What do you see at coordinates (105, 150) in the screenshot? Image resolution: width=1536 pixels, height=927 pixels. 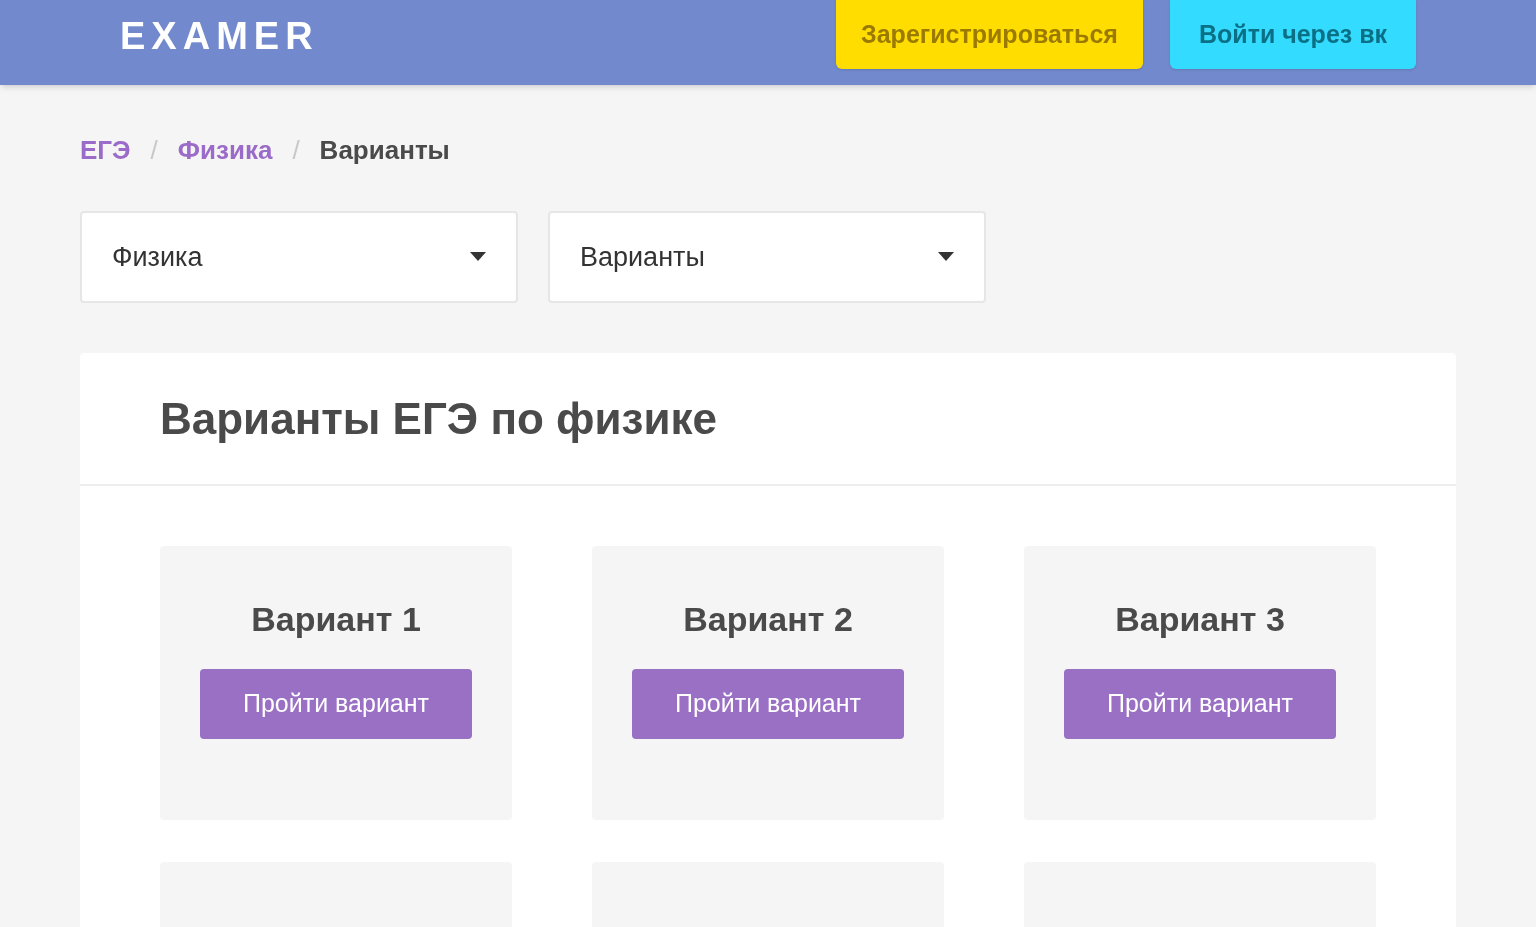 I see `breadcrumb-link: ЕГЭ` at bounding box center [105, 150].